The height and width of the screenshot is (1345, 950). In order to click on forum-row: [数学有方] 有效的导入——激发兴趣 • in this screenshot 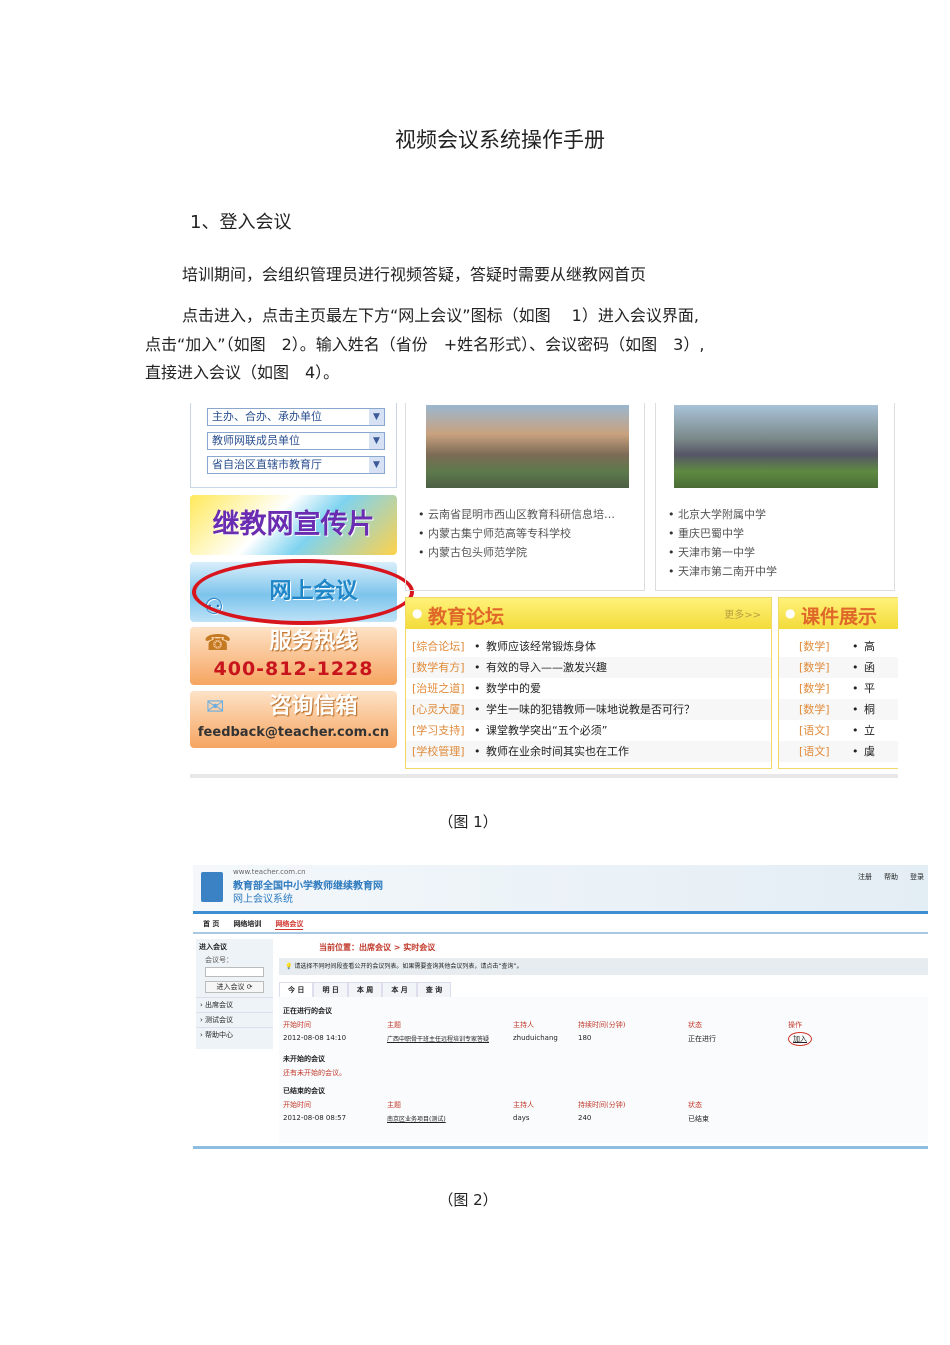, I will do `click(588, 667)`.